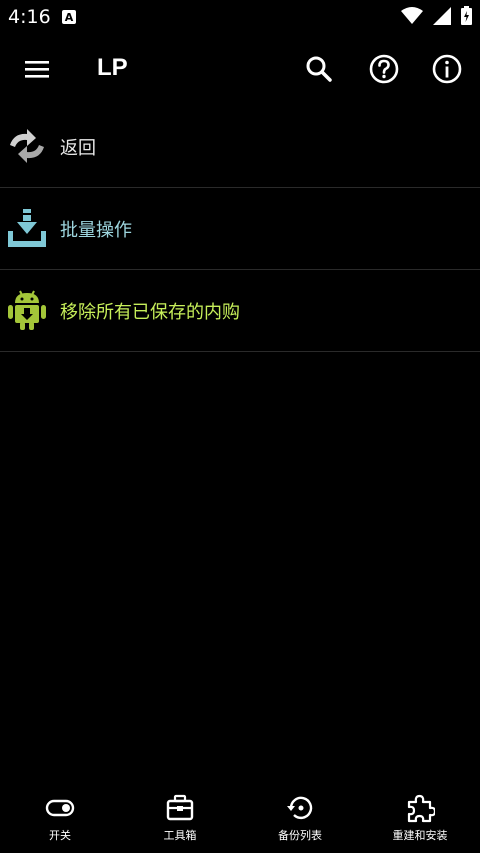  I want to click on wifi-icon, so click(412, 15).